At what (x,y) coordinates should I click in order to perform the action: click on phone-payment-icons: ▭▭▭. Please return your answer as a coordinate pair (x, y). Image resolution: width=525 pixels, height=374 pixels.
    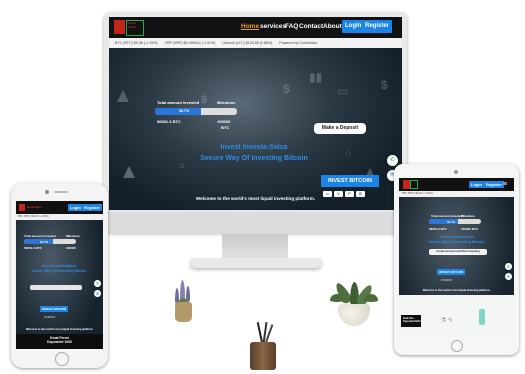
    Looking at the image, I should click on (50, 316).